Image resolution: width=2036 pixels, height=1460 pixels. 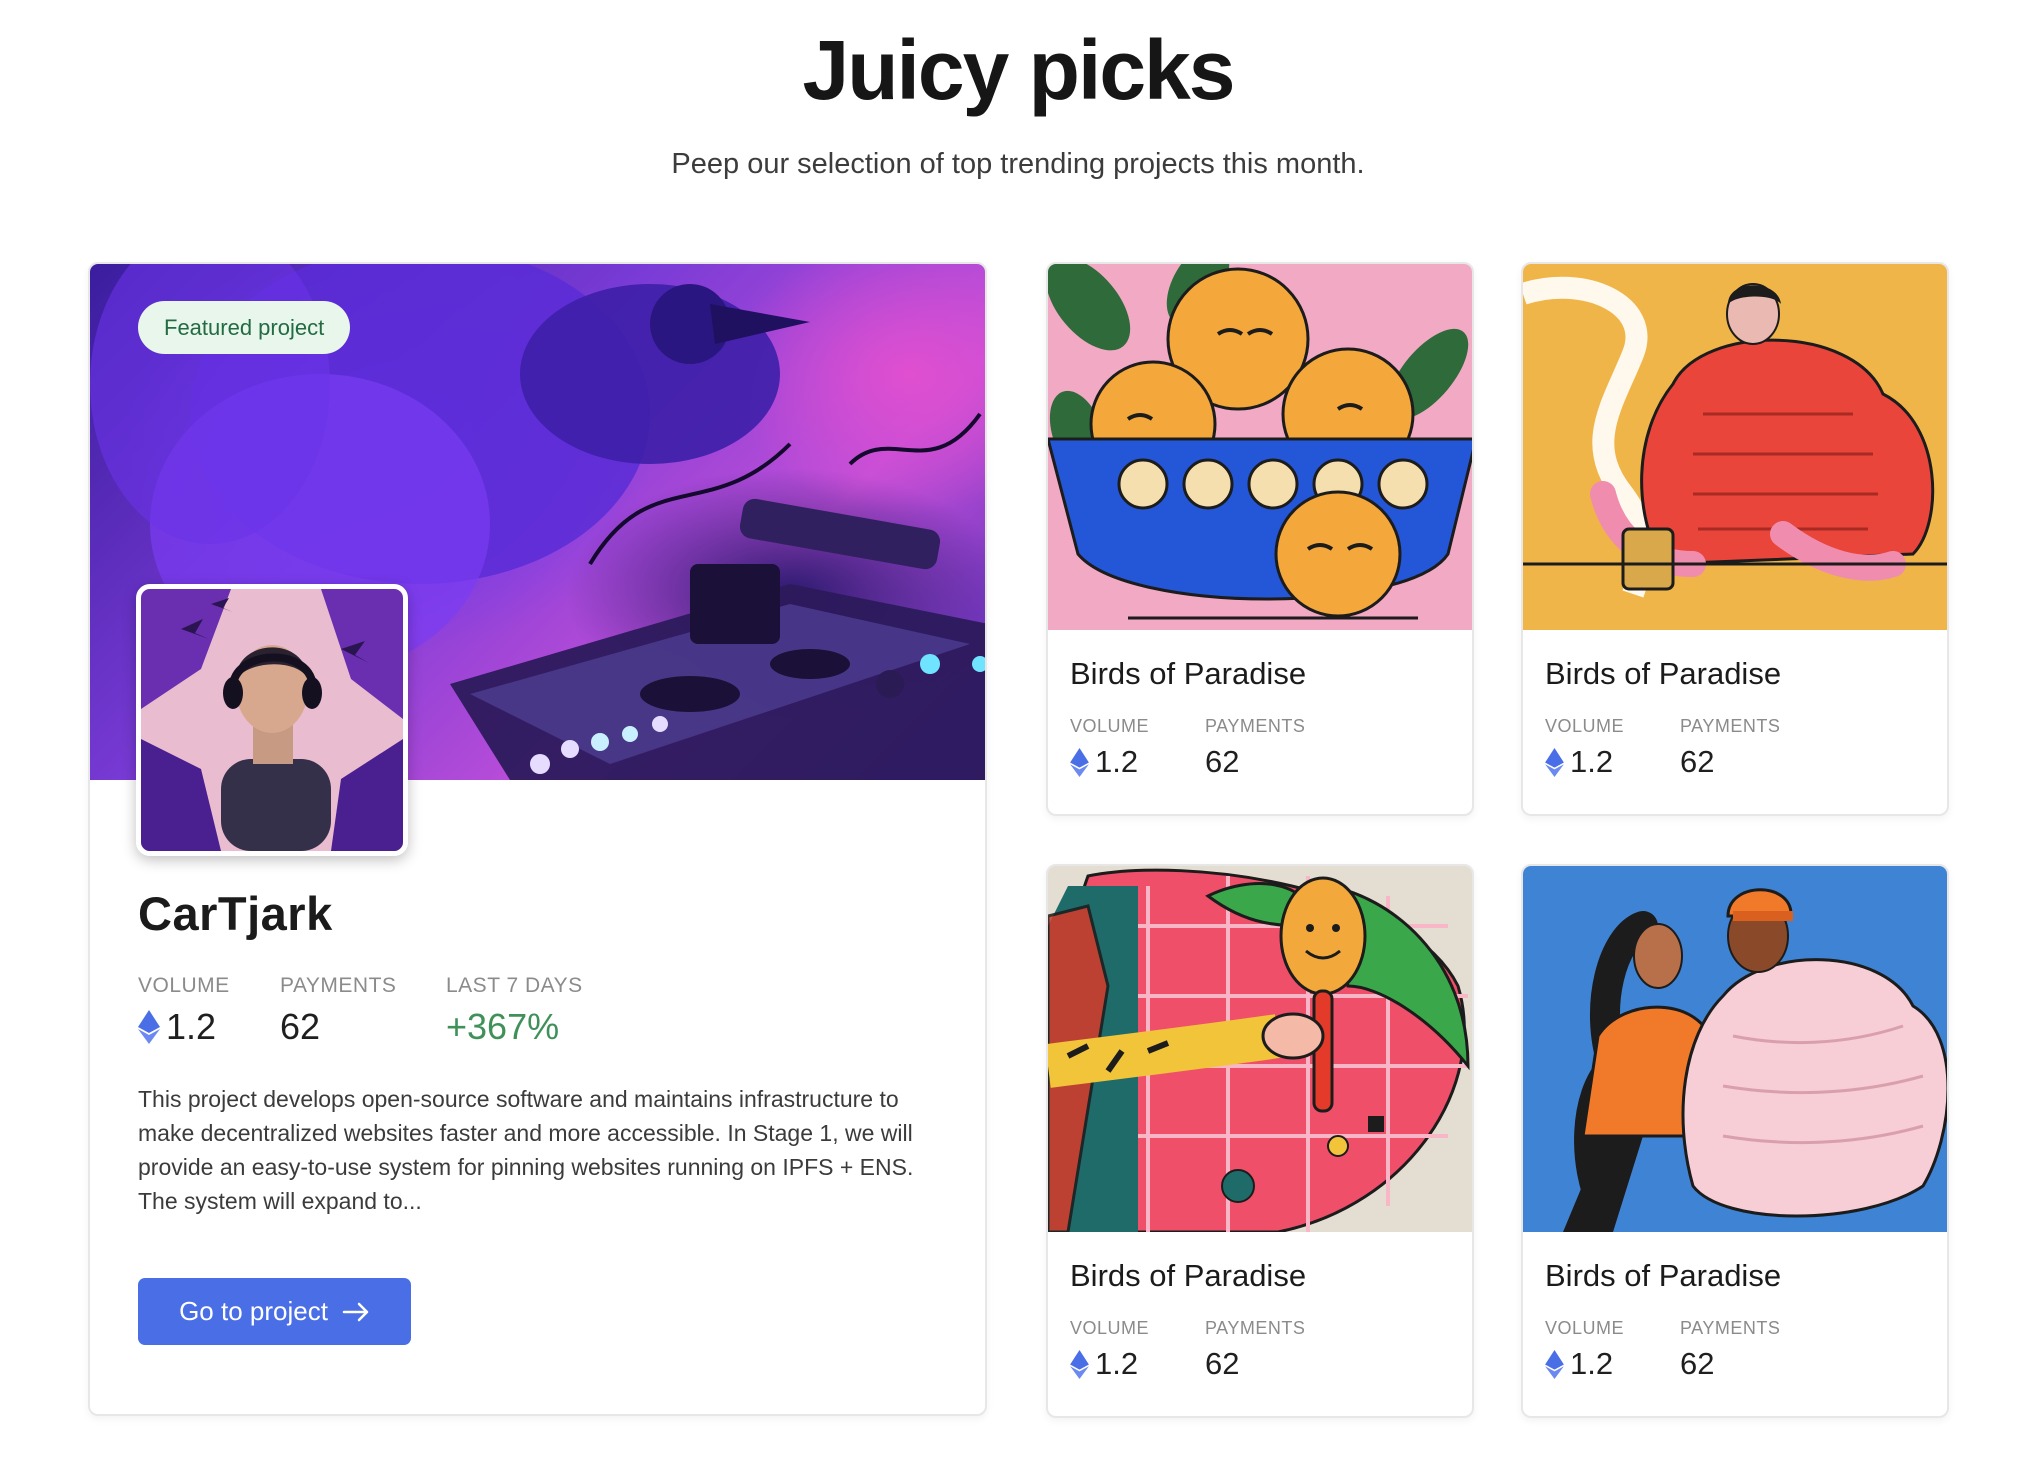 What do you see at coordinates (244, 327) in the screenshot?
I see `featured-badge: Featured project` at bounding box center [244, 327].